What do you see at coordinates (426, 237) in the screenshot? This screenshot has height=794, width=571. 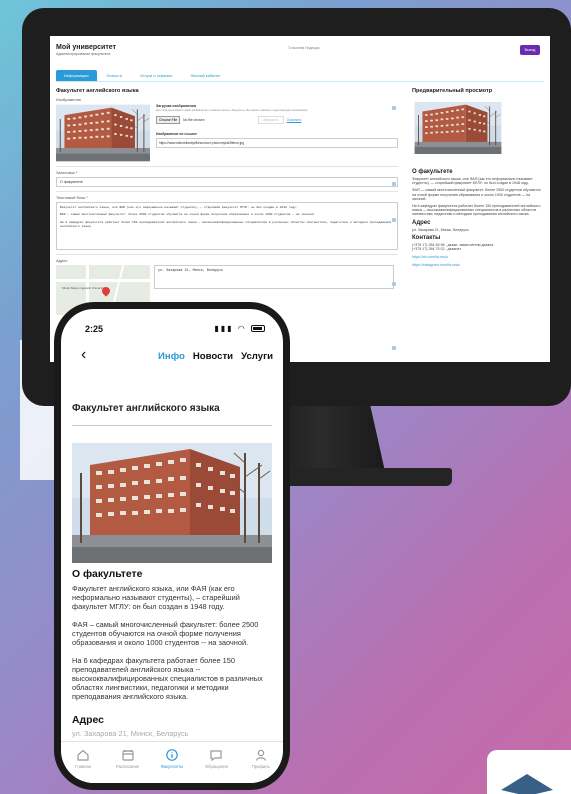 I see `preview-contacts-heading: Контакты` at bounding box center [426, 237].